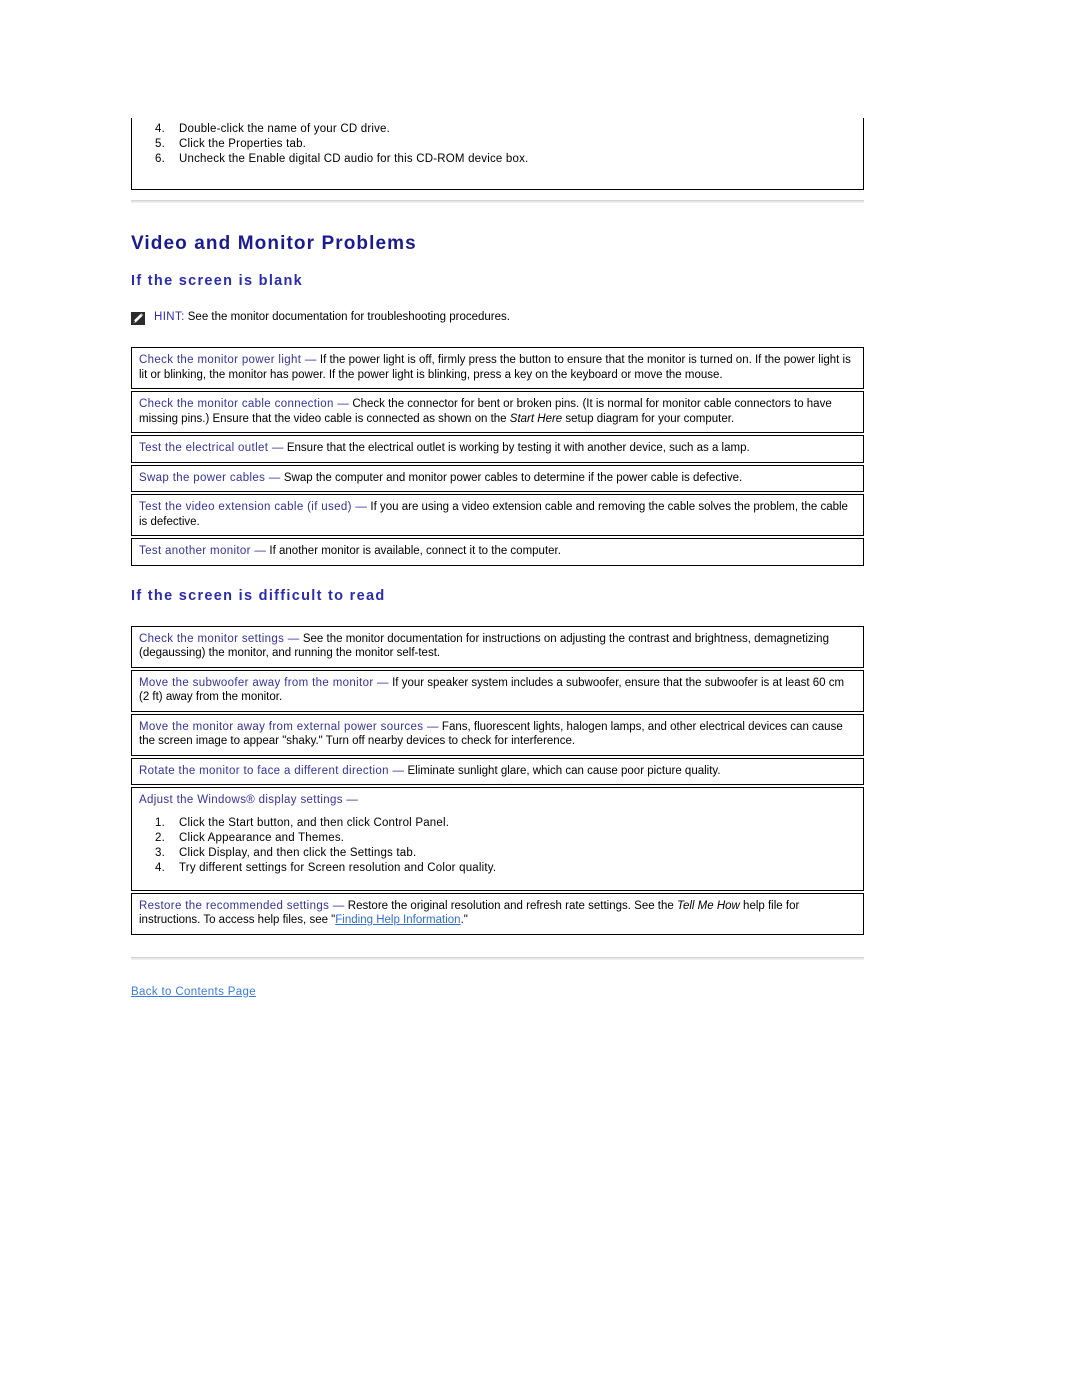 This screenshot has width=1080, height=1397. I want to click on row-text: .", so click(464, 920).